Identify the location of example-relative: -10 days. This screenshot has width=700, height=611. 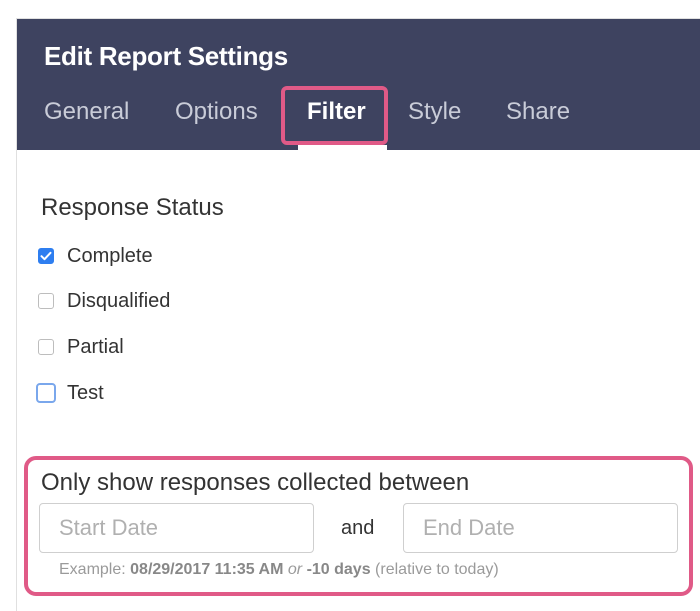
(338, 569).